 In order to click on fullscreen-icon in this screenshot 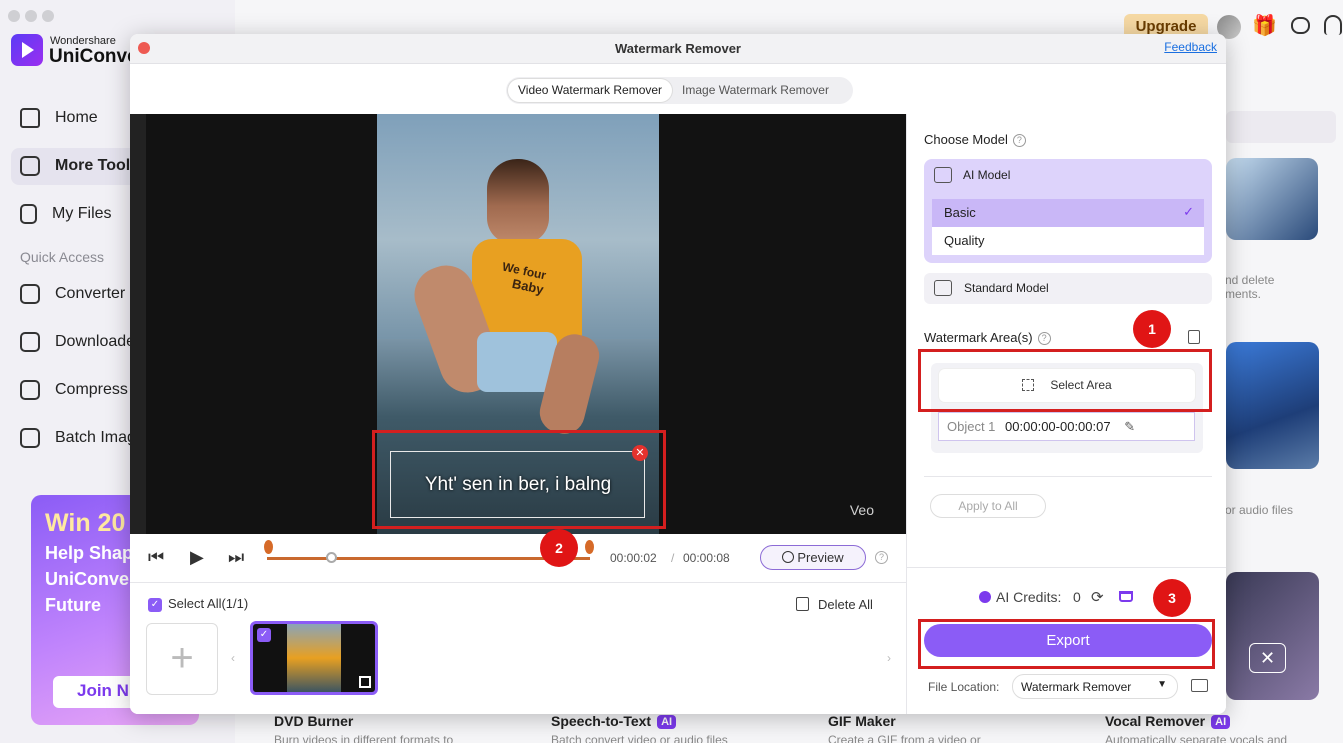, I will do `click(365, 682)`.